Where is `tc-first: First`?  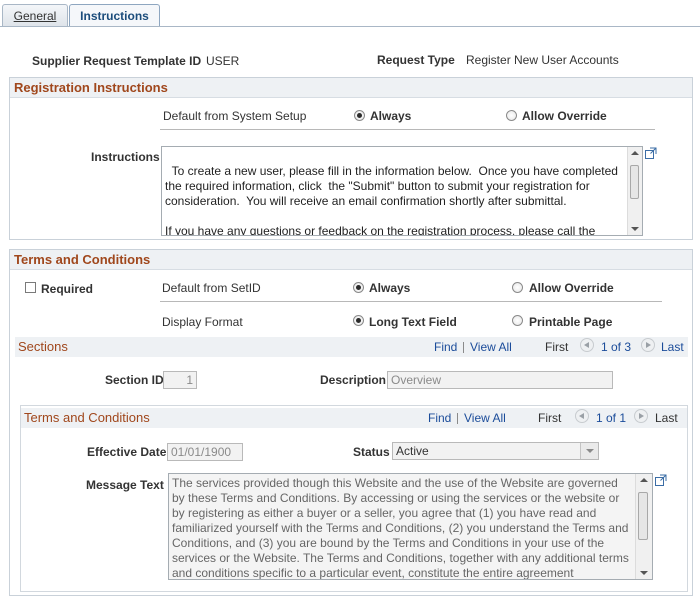
tc-first: First is located at coordinates (549, 418).